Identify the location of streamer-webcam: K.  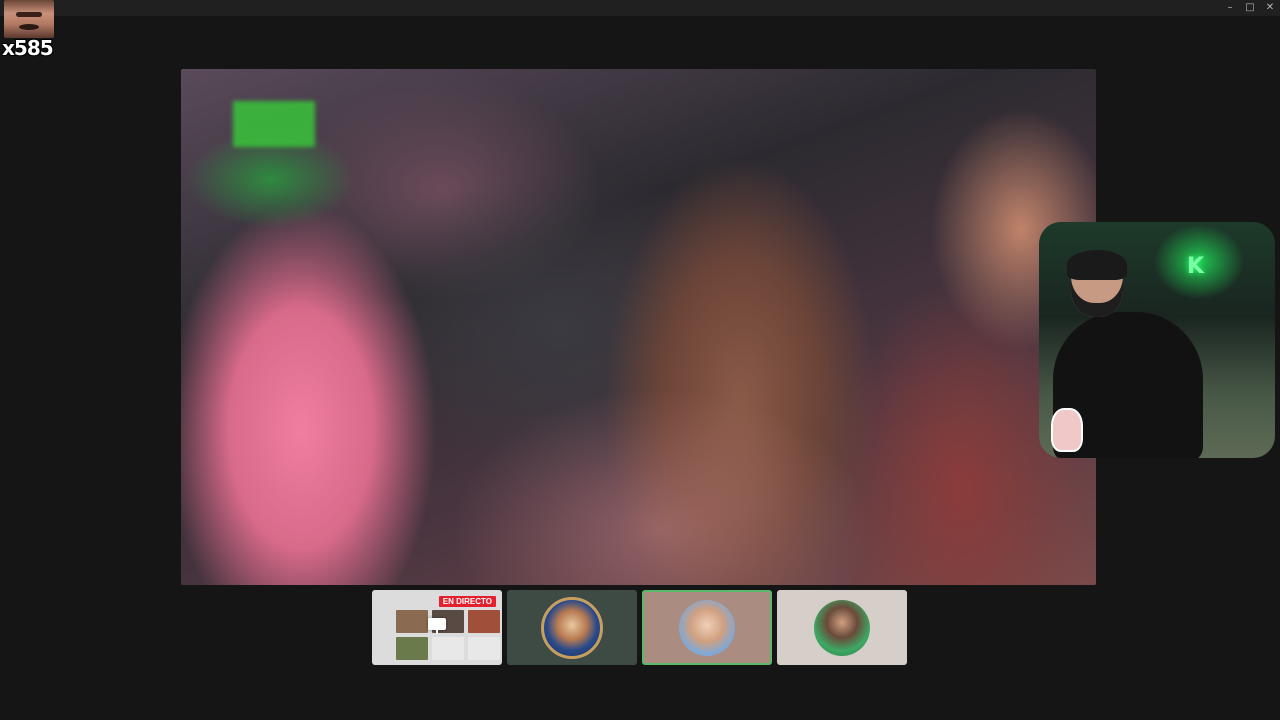
(1157, 340).